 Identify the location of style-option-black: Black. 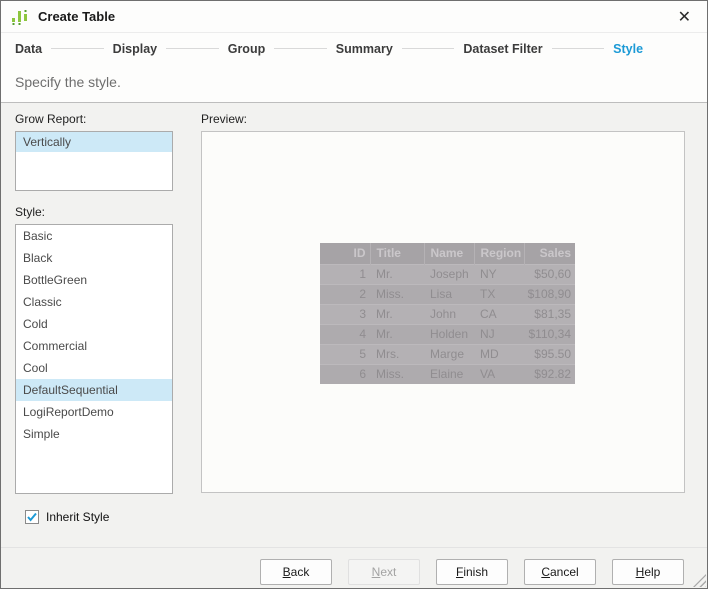
(94, 258).